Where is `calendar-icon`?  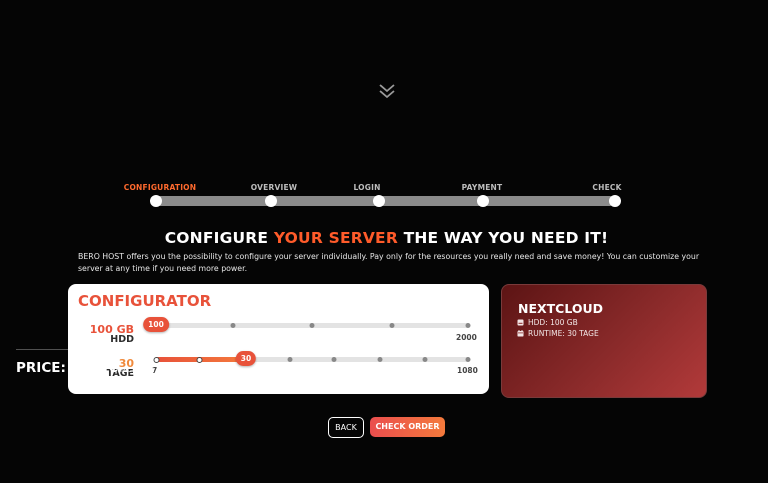 calendar-icon is located at coordinates (520, 333).